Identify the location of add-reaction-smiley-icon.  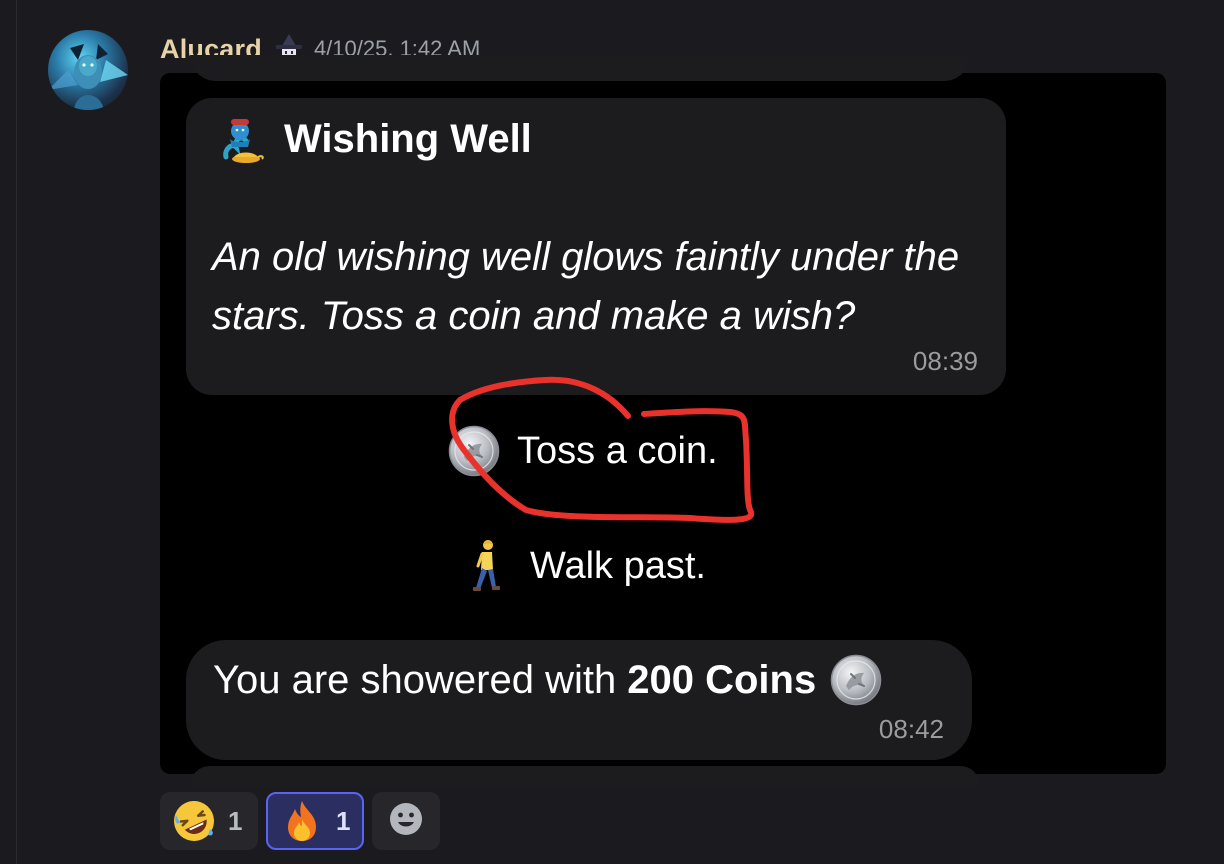
(406, 821).